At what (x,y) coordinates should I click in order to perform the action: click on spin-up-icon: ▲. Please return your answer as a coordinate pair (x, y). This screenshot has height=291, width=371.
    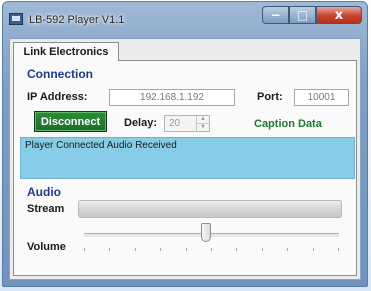
    Looking at the image, I should click on (203, 120).